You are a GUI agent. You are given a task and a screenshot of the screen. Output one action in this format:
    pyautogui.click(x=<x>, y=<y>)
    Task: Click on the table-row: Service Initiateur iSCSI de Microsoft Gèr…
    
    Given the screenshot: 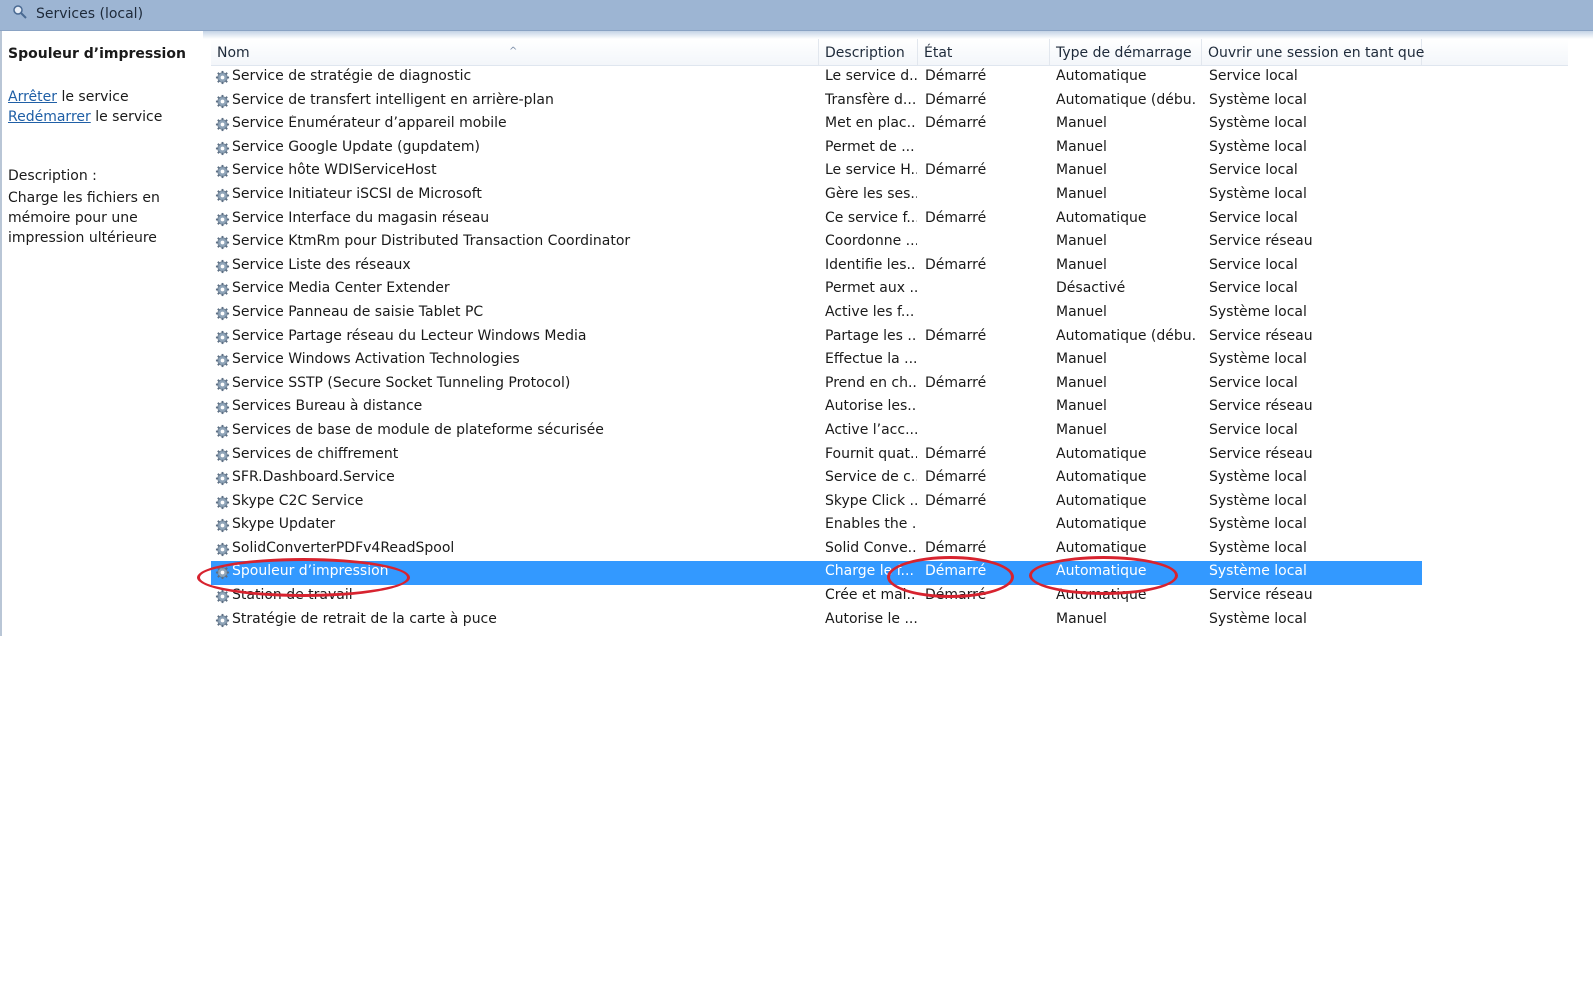 What is the action you would take?
    pyautogui.click(x=889, y=196)
    